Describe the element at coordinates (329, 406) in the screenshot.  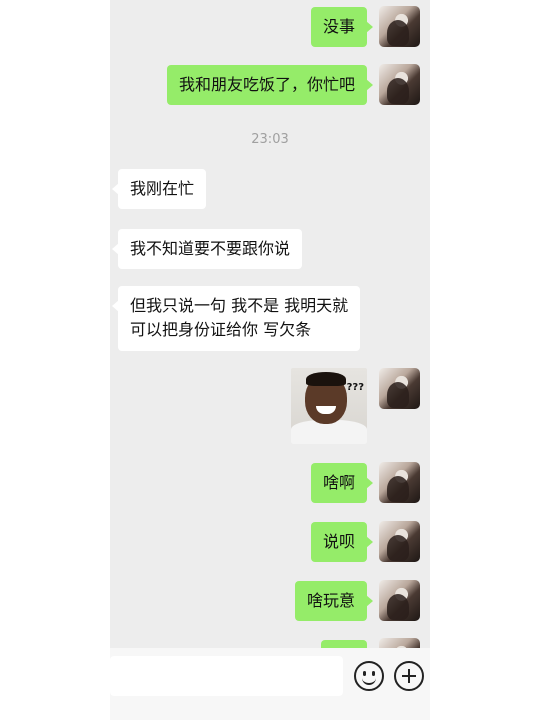
I see `sticker-image: ???` at that location.